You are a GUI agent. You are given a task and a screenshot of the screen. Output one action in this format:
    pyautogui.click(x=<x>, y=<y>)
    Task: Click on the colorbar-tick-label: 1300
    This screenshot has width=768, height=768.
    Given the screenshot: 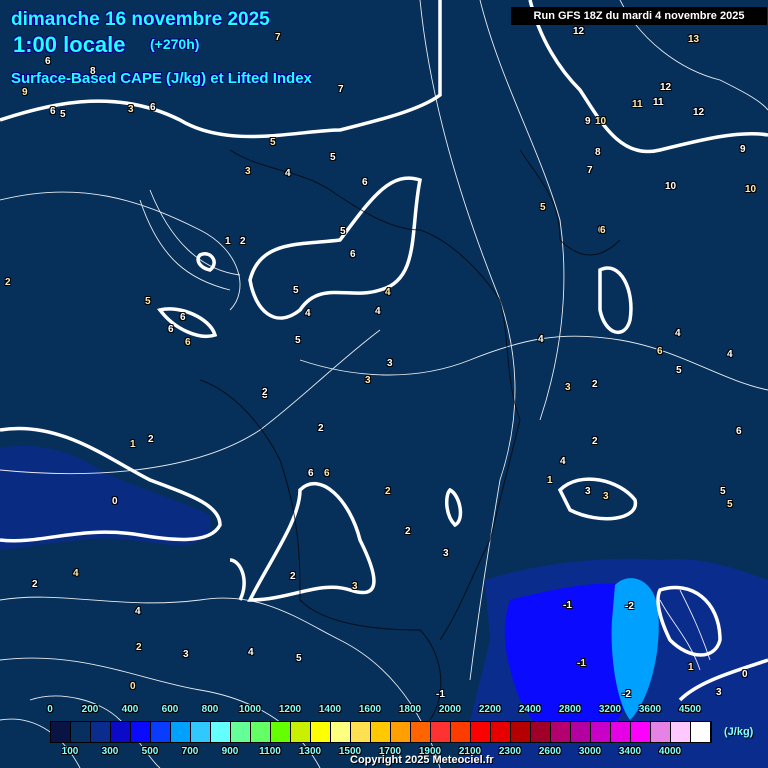 What is the action you would take?
    pyautogui.click(x=310, y=751)
    